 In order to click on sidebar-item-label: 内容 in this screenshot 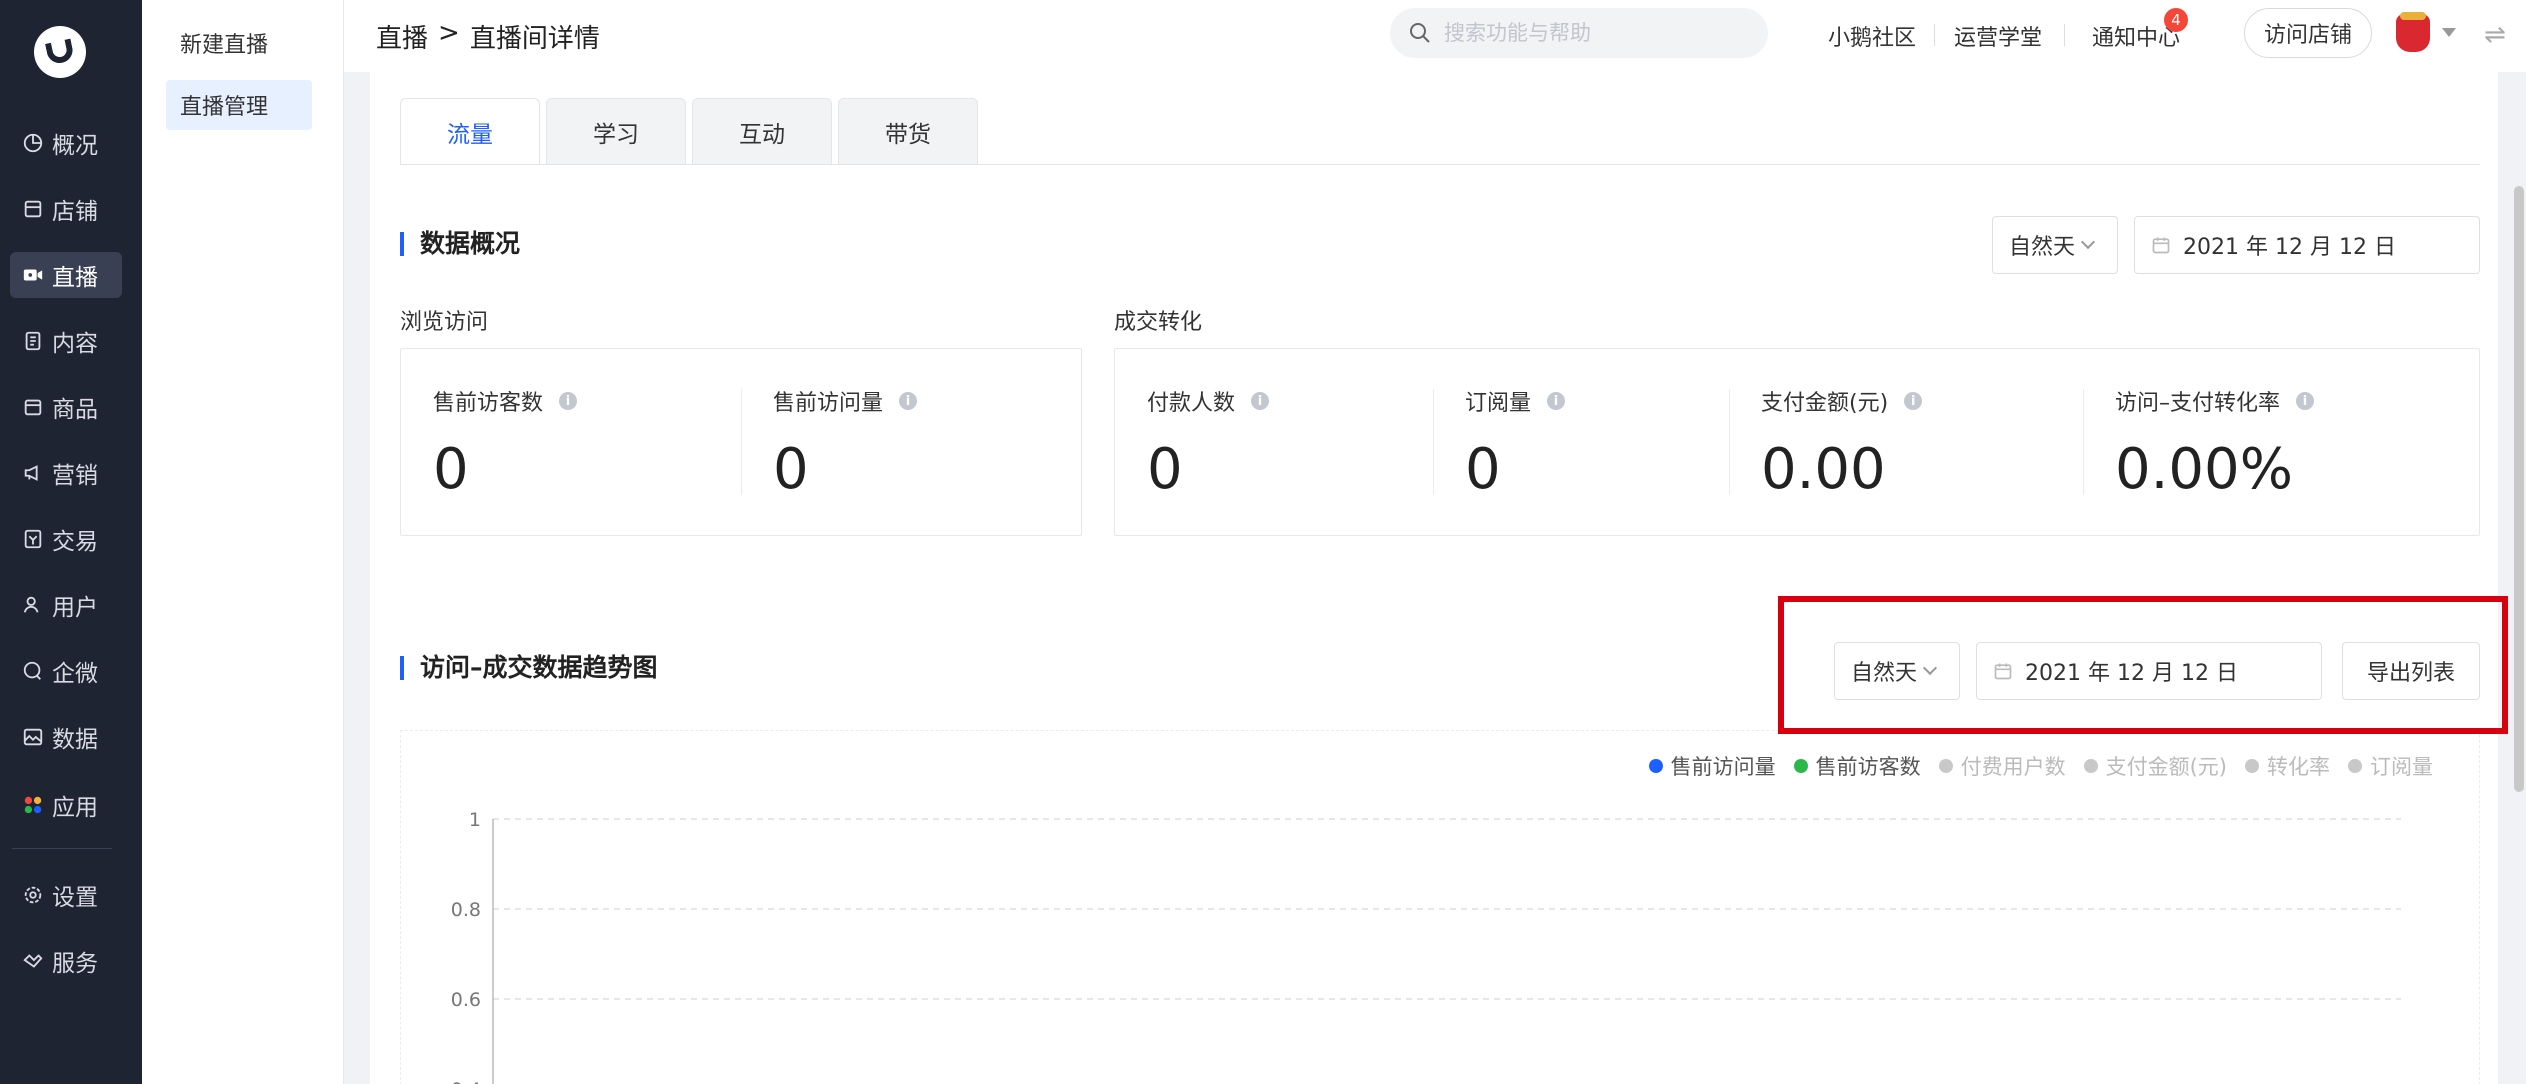, I will do `click(75, 344)`.